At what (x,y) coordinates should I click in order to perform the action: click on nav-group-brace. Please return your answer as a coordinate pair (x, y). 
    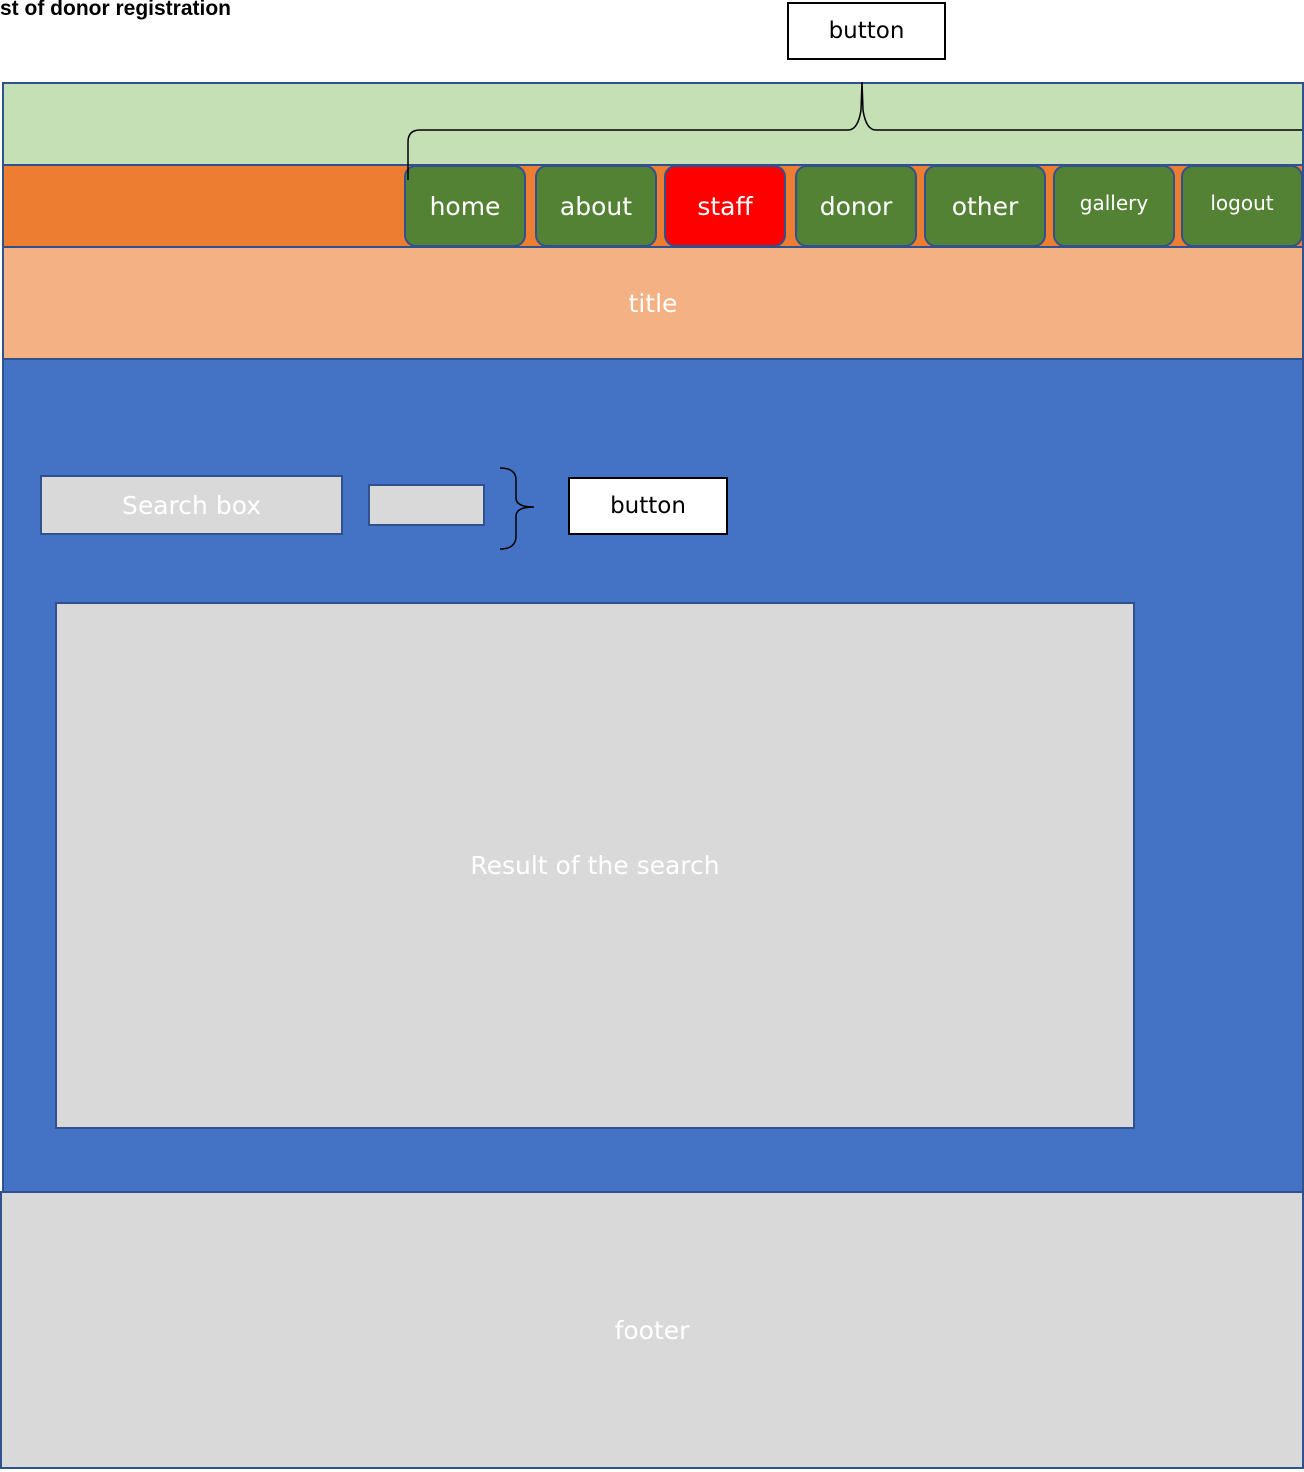
    Looking at the image, I should click on (854, 130).